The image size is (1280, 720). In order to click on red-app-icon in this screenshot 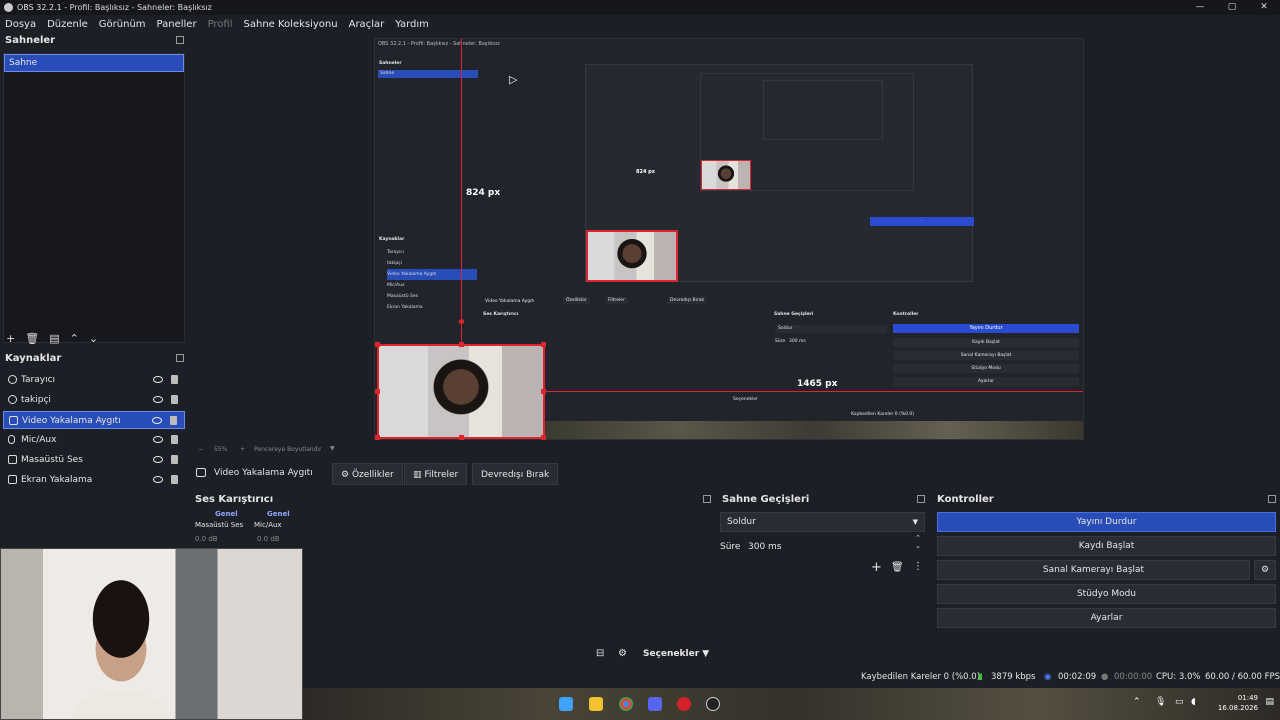, I will do `click(684, 704)`.